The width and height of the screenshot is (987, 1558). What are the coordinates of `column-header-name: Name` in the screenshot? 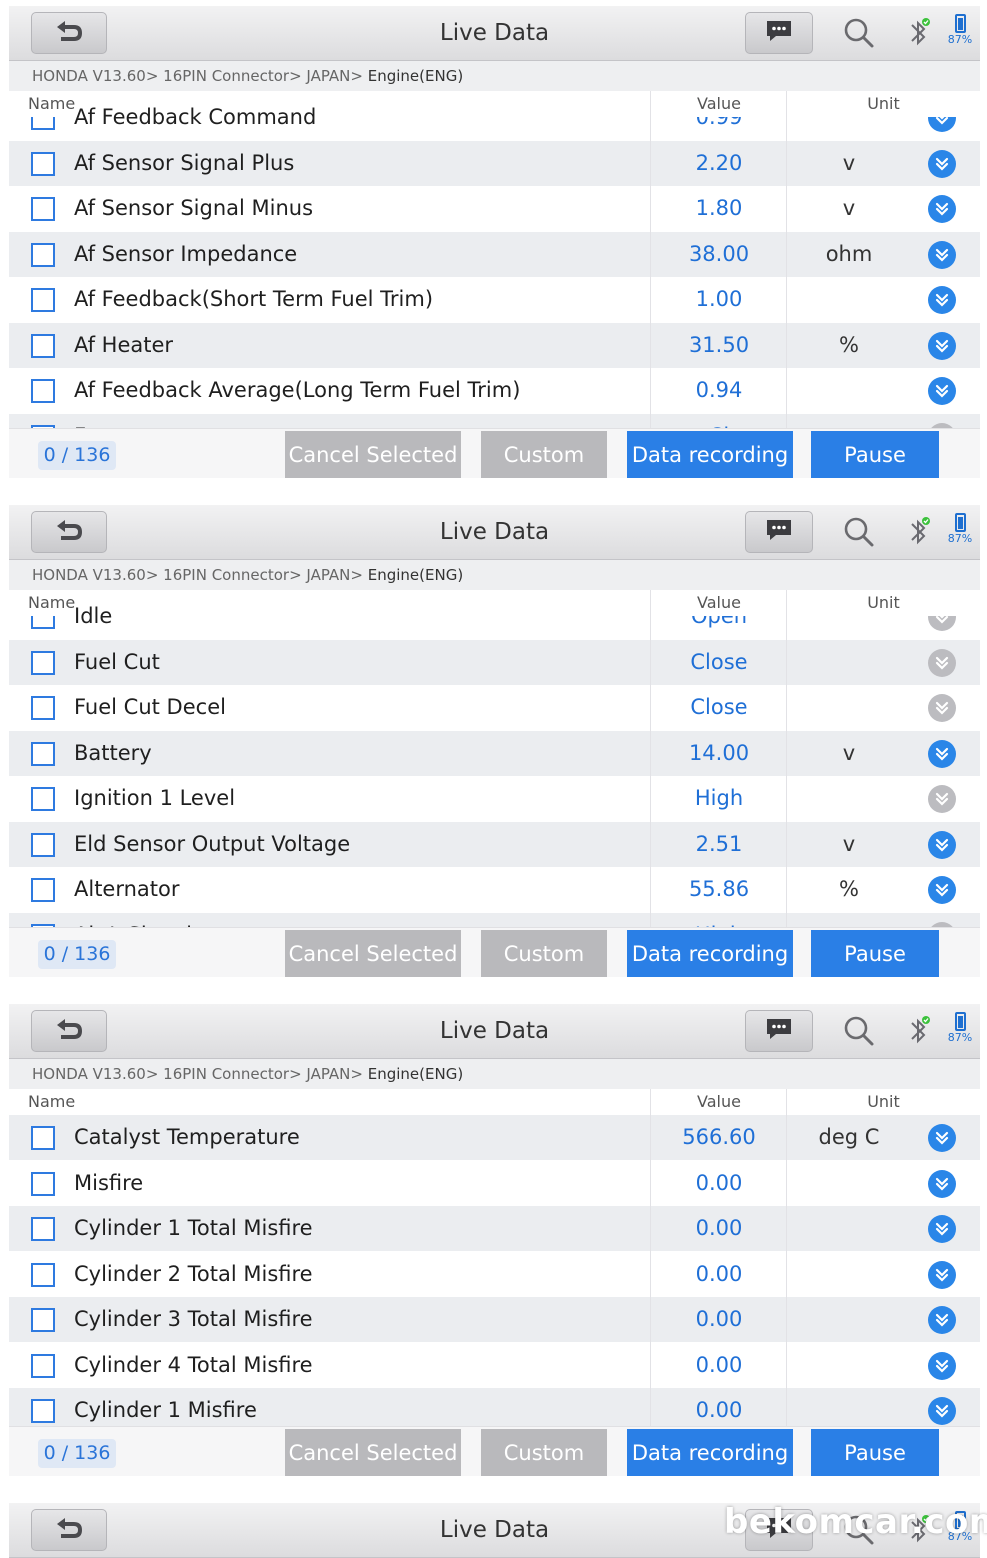 It's located at (52, 603).